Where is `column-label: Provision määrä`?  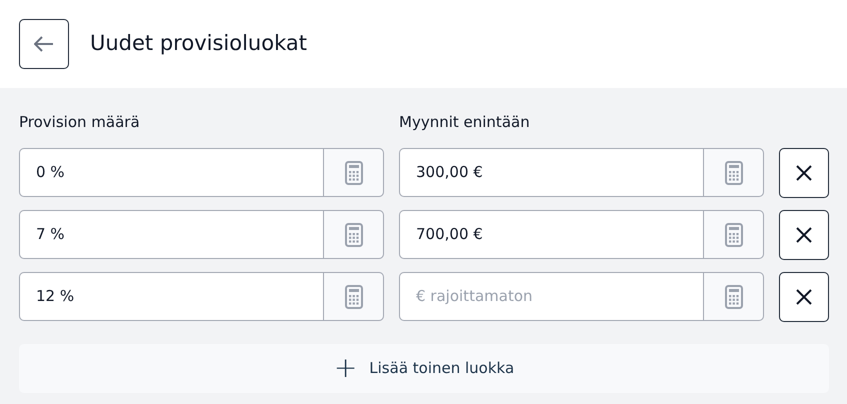
column-label: Provision määrä is located at coordinates (79, 122).